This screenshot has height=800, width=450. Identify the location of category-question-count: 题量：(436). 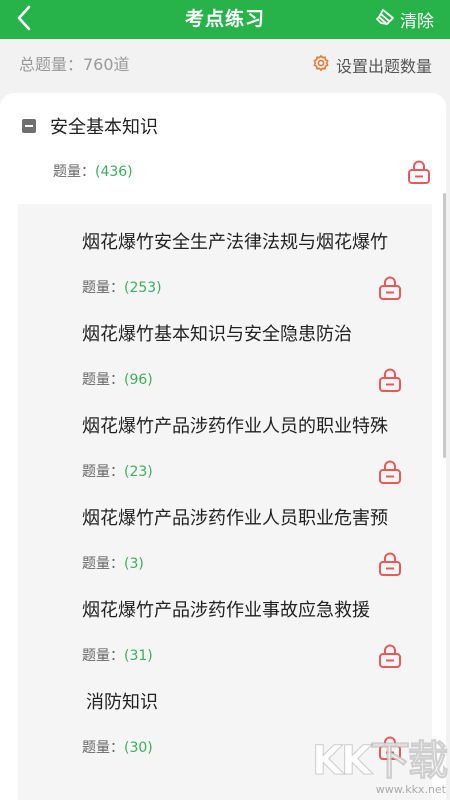
(93, 171).